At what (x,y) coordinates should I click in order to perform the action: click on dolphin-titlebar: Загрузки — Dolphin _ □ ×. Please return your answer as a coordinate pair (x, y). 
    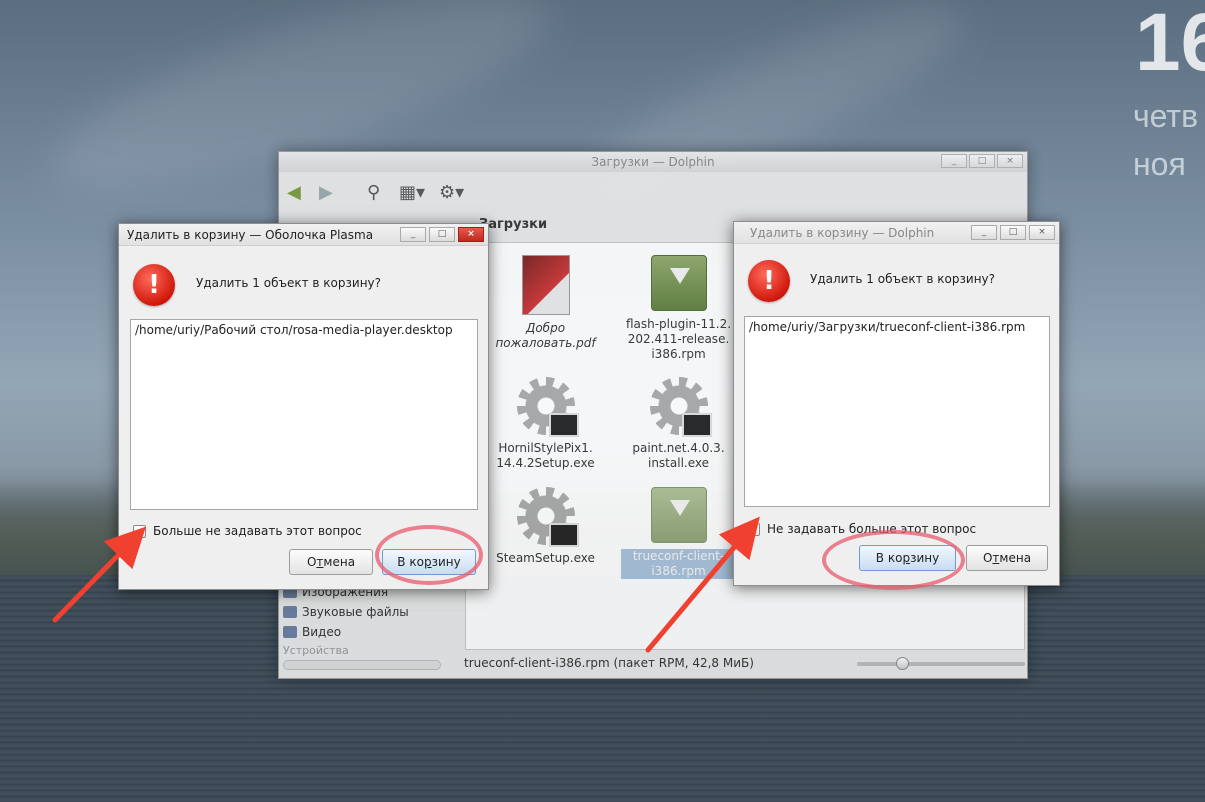
    Looking at the image, I should click on (653, 162).